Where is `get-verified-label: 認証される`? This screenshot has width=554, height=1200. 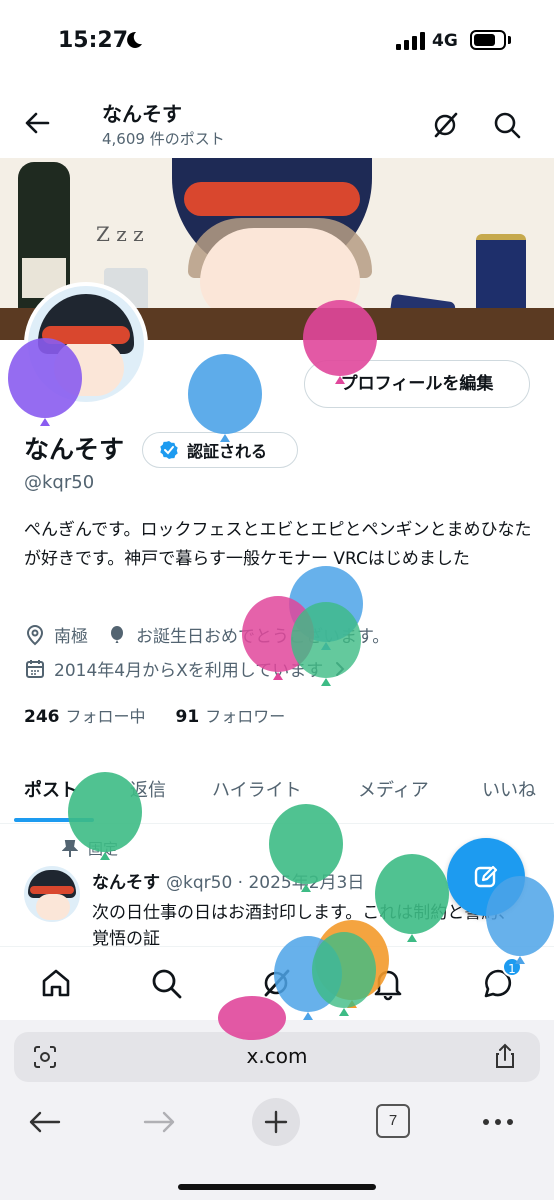 get-verified-label: 認証される is located at coordinates (227, 451).